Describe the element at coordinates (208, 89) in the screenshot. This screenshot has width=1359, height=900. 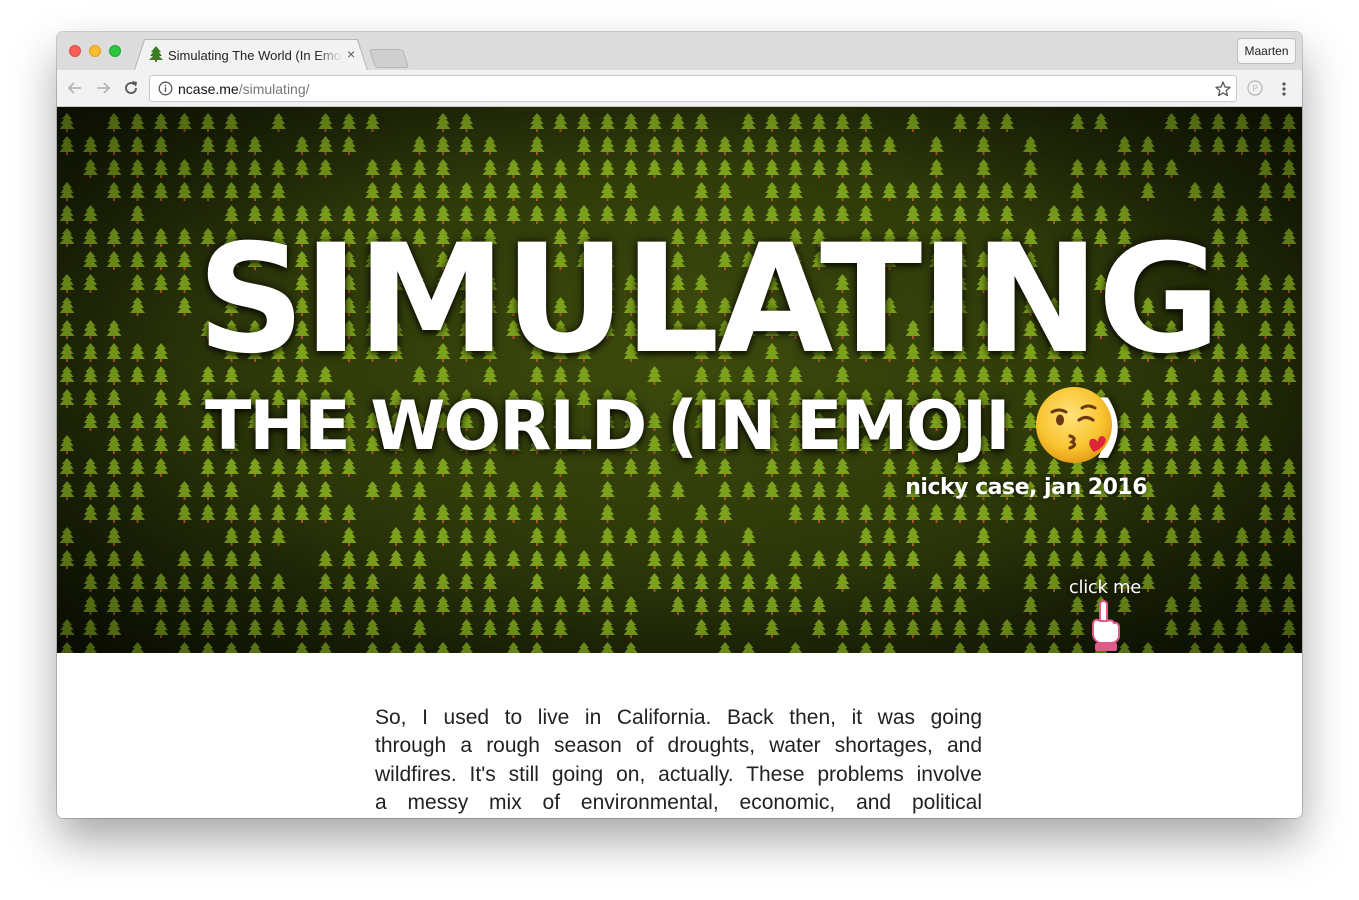
I see `url-host: ncase.me` at that location.